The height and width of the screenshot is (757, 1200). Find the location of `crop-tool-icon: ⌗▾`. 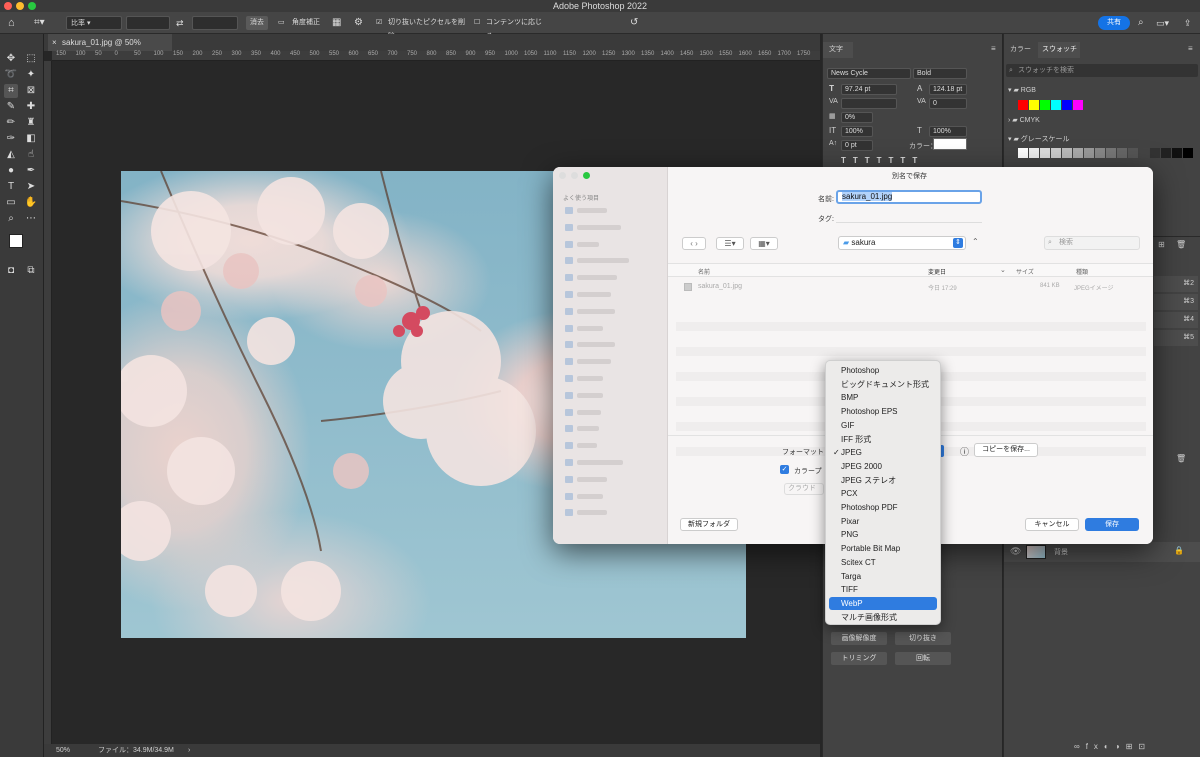

crop-tool-icon: ⌗▾ is located at coordinates (46, 23).